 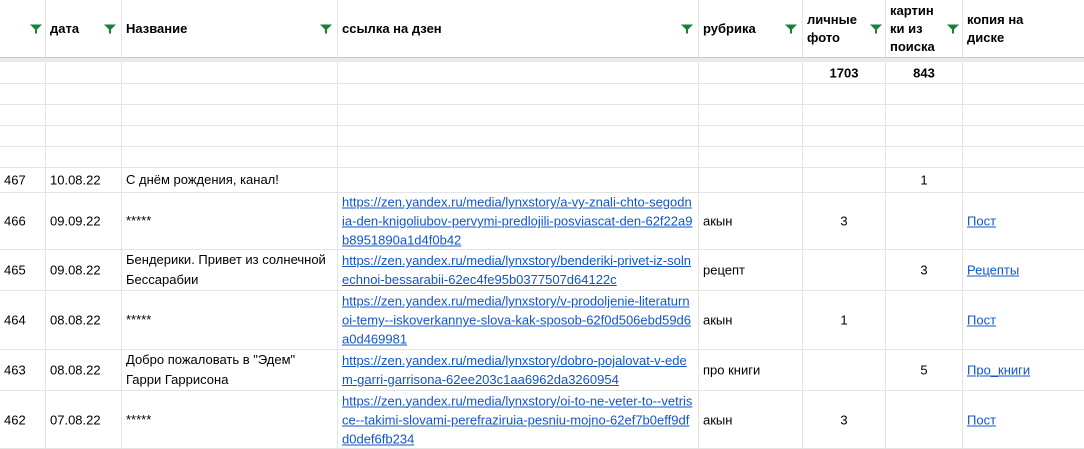 I want to click on row-number: 465, so click(x=15, y=270).